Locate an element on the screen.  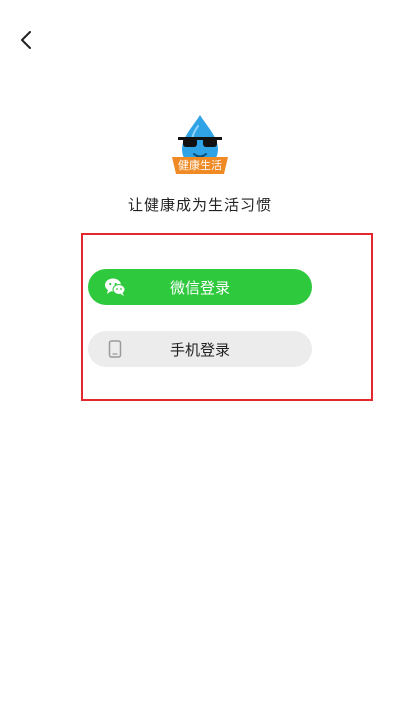
wechat-login-button: 微信登录 is located at coordinates (200, 287).